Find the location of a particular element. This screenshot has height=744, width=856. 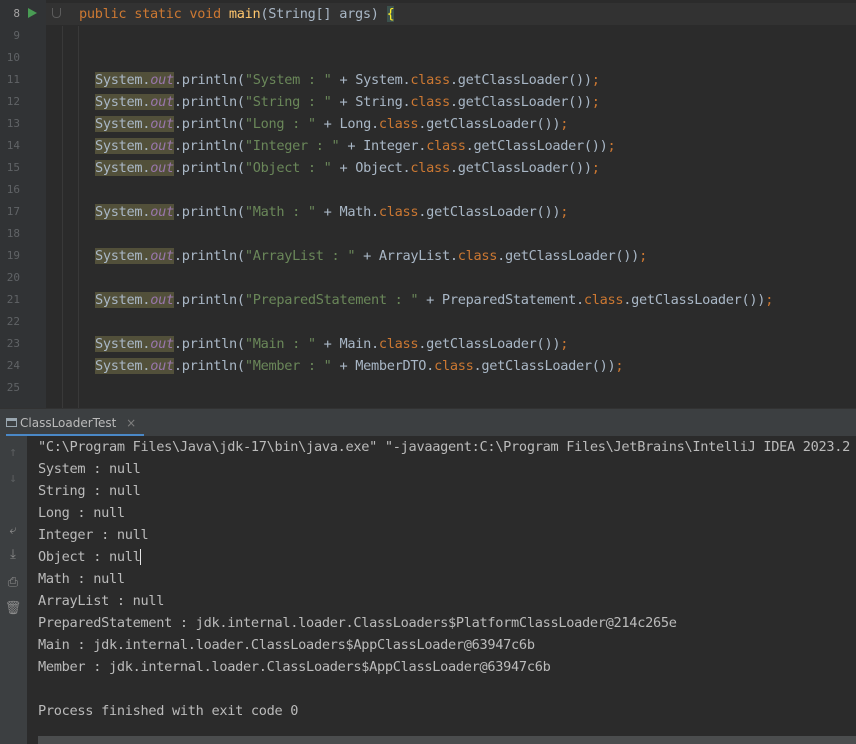

code-token: "String : " is located at coordinates (288, 102).